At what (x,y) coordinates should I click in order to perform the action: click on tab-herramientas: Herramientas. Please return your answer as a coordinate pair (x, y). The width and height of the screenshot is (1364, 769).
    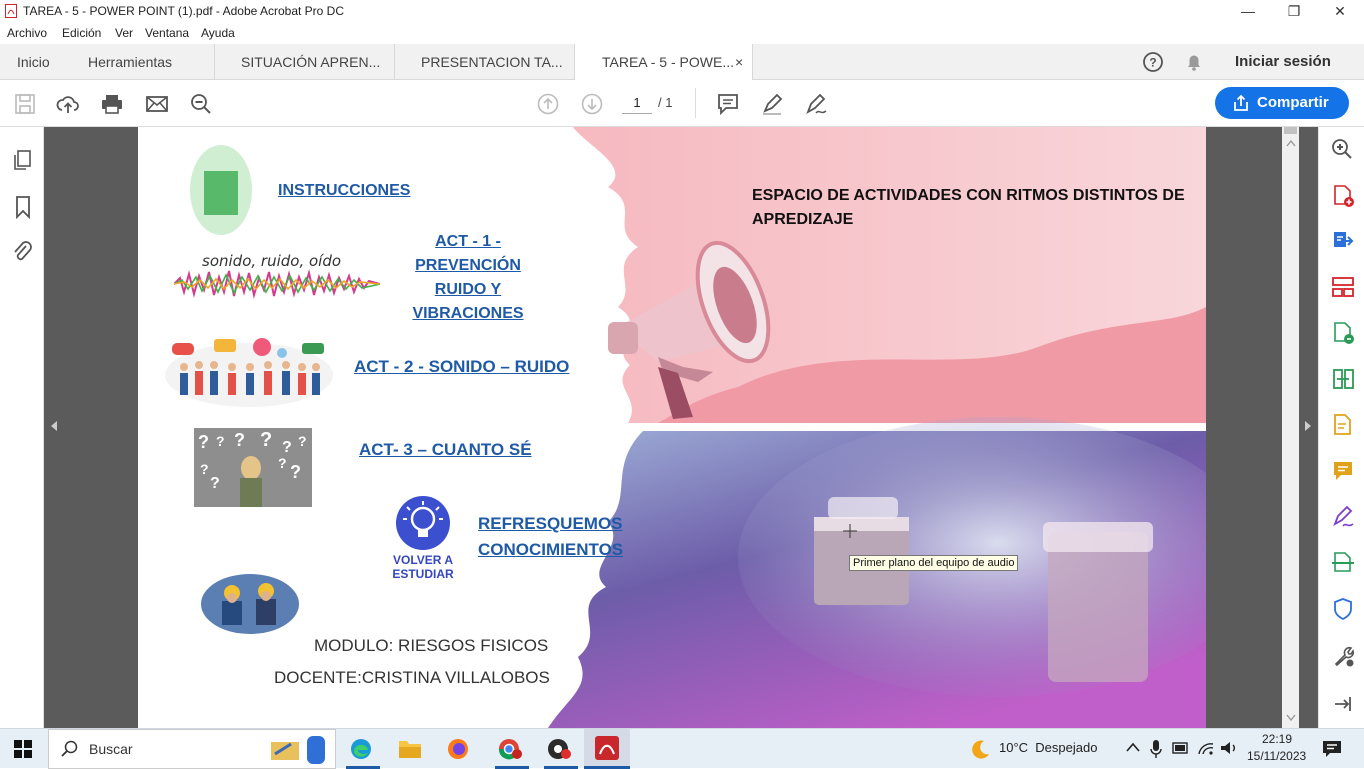
    Looking at the image, I should click on (142, 62).